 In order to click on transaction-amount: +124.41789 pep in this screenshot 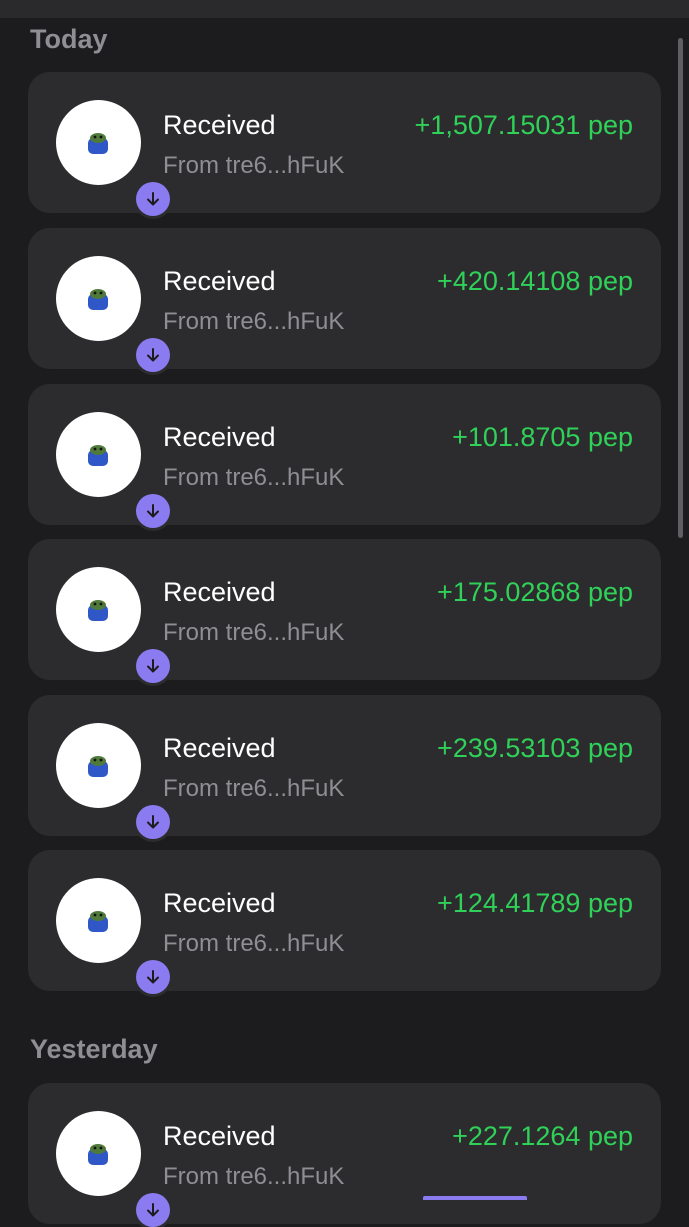, I will do `click(535, 903)`.